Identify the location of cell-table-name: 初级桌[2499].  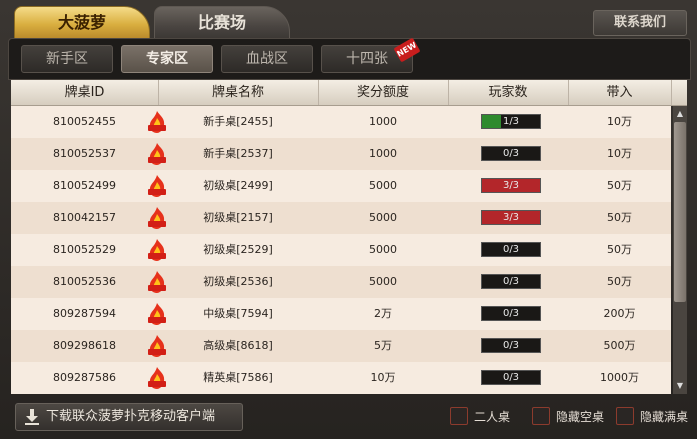
(238, 185).